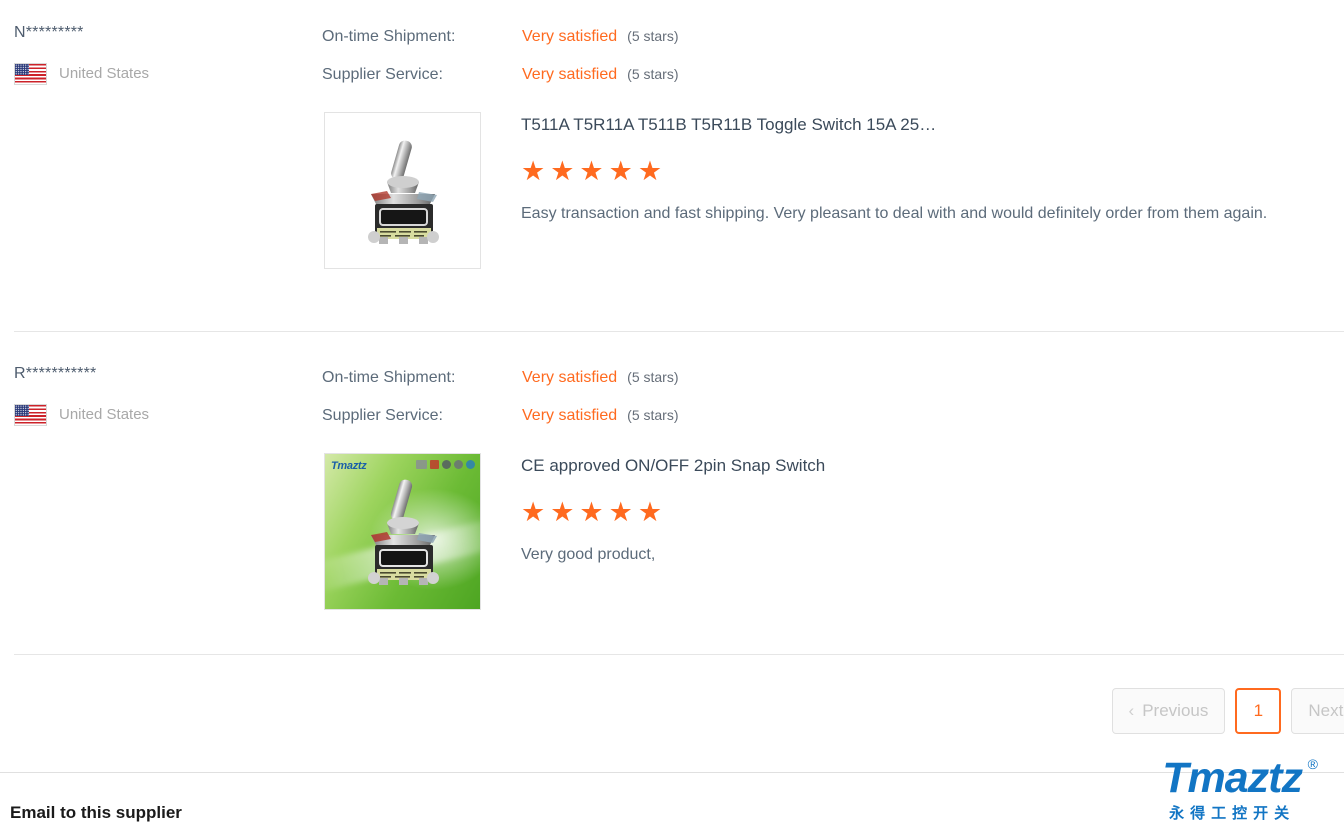 This screenshot has width=1344, height=839. What do you see at coordinates (1175, 710) in the screenshot?
I see `previous-page-label: Previous` at bounding box center [1175, 710].